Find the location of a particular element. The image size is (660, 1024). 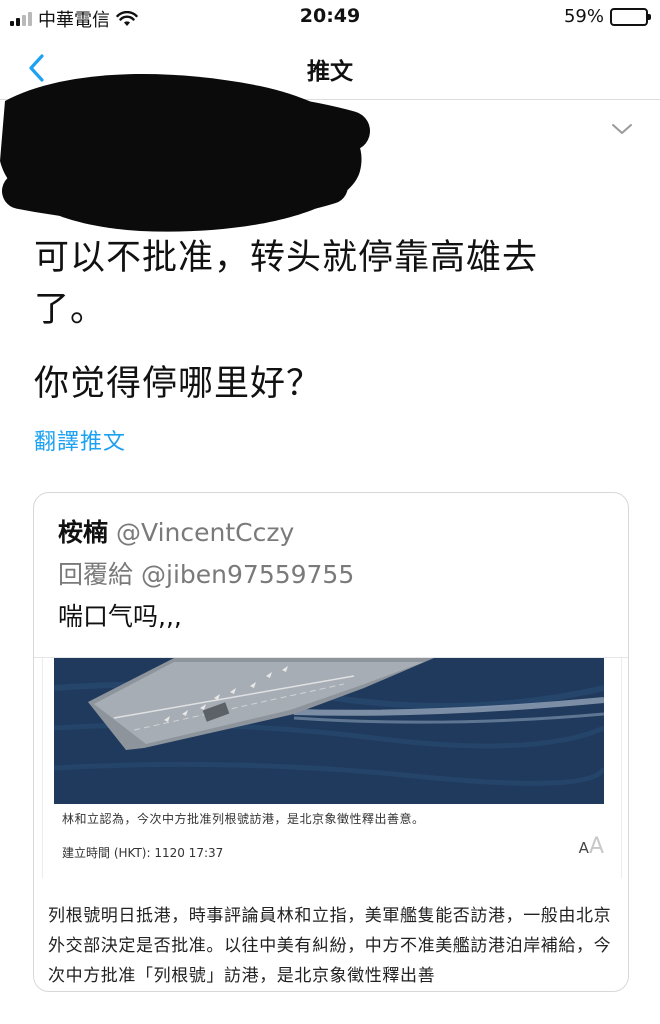

status-bar: 中華電信 20:49 59% is located at coordinates (330, 17).